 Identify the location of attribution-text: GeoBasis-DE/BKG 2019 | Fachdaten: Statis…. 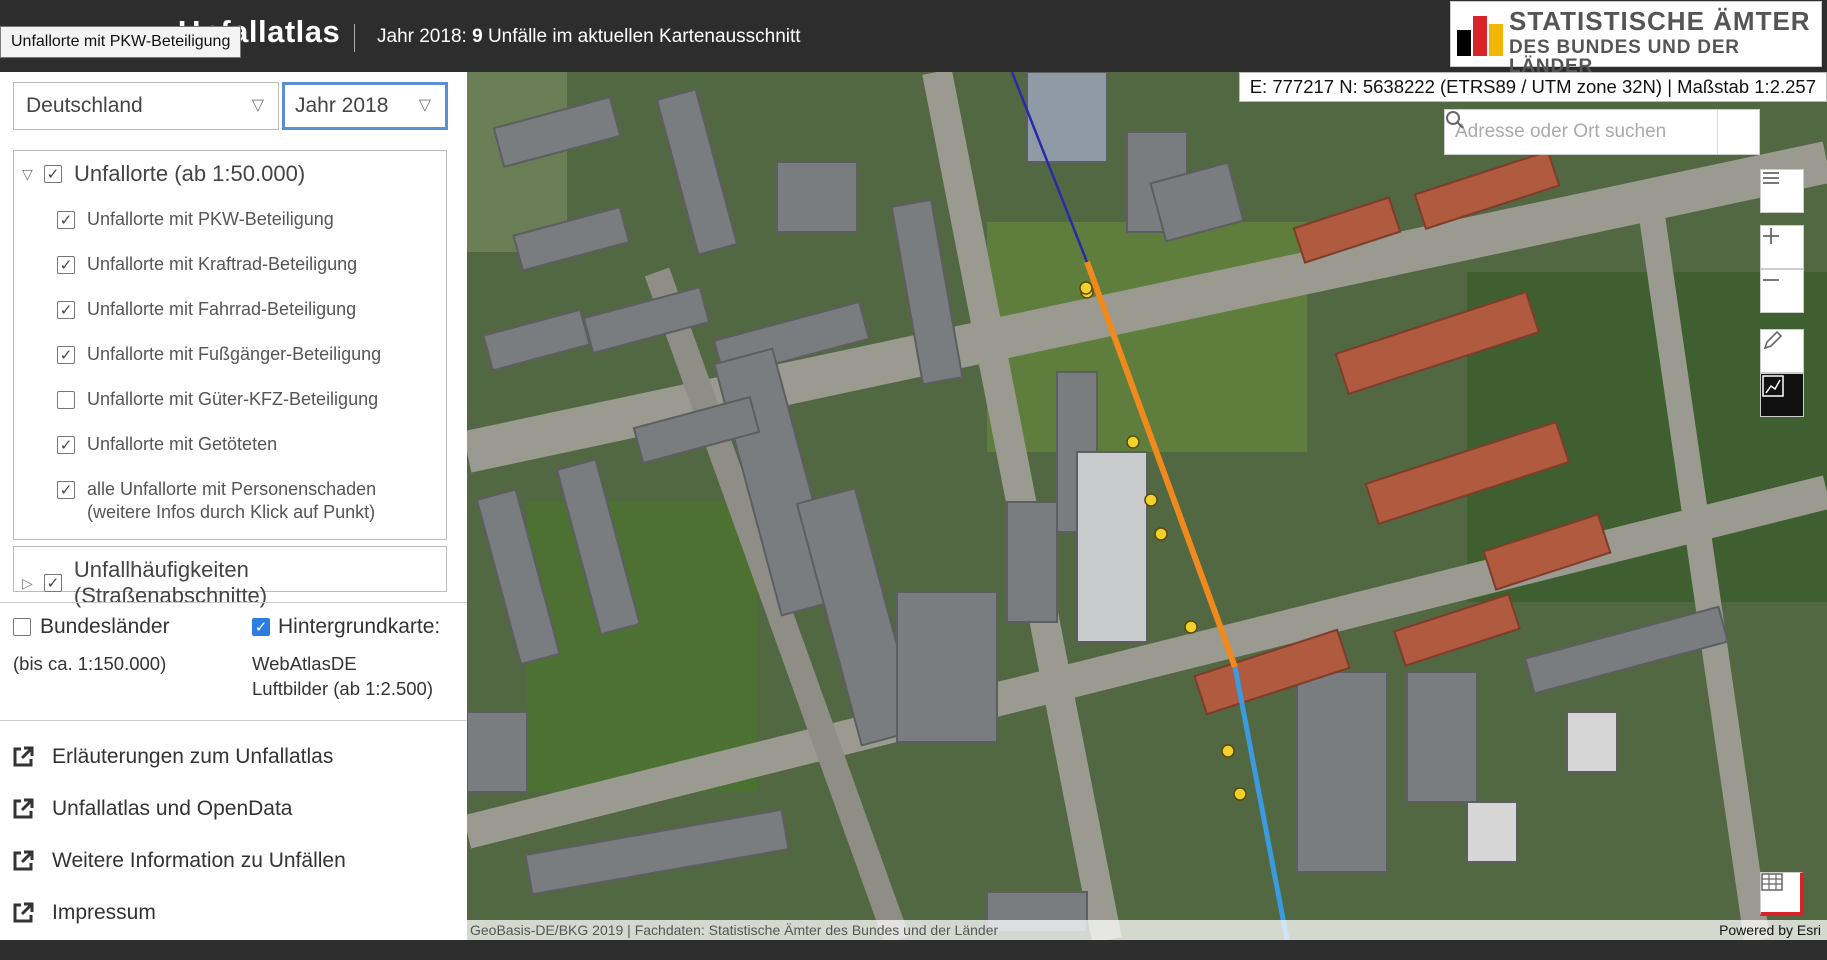
(734, 930).